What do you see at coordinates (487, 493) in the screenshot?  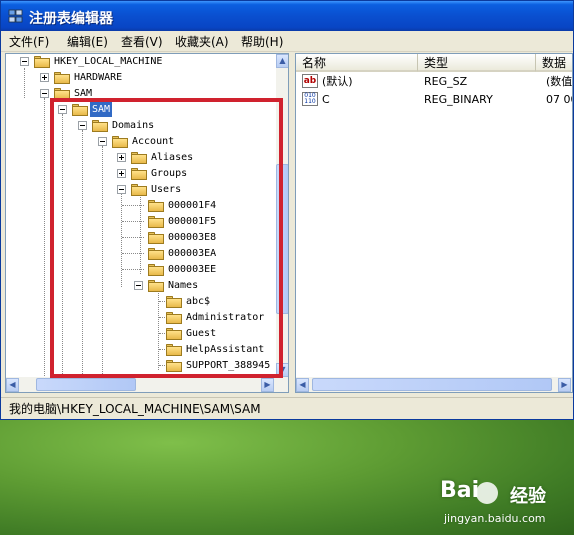 I see `paw-icon` at bounding box center [487, 493].